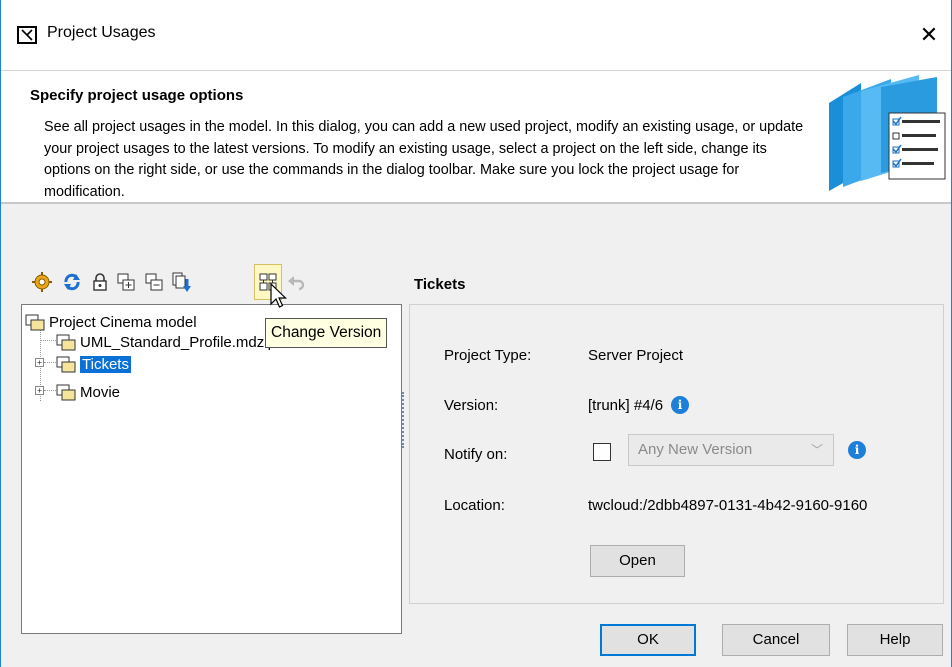 The height and width of the screenshot is (667, 952). Describe the element at coordinates (680, 405) in the screenshot. I see `version-info-icon: i` at that location.